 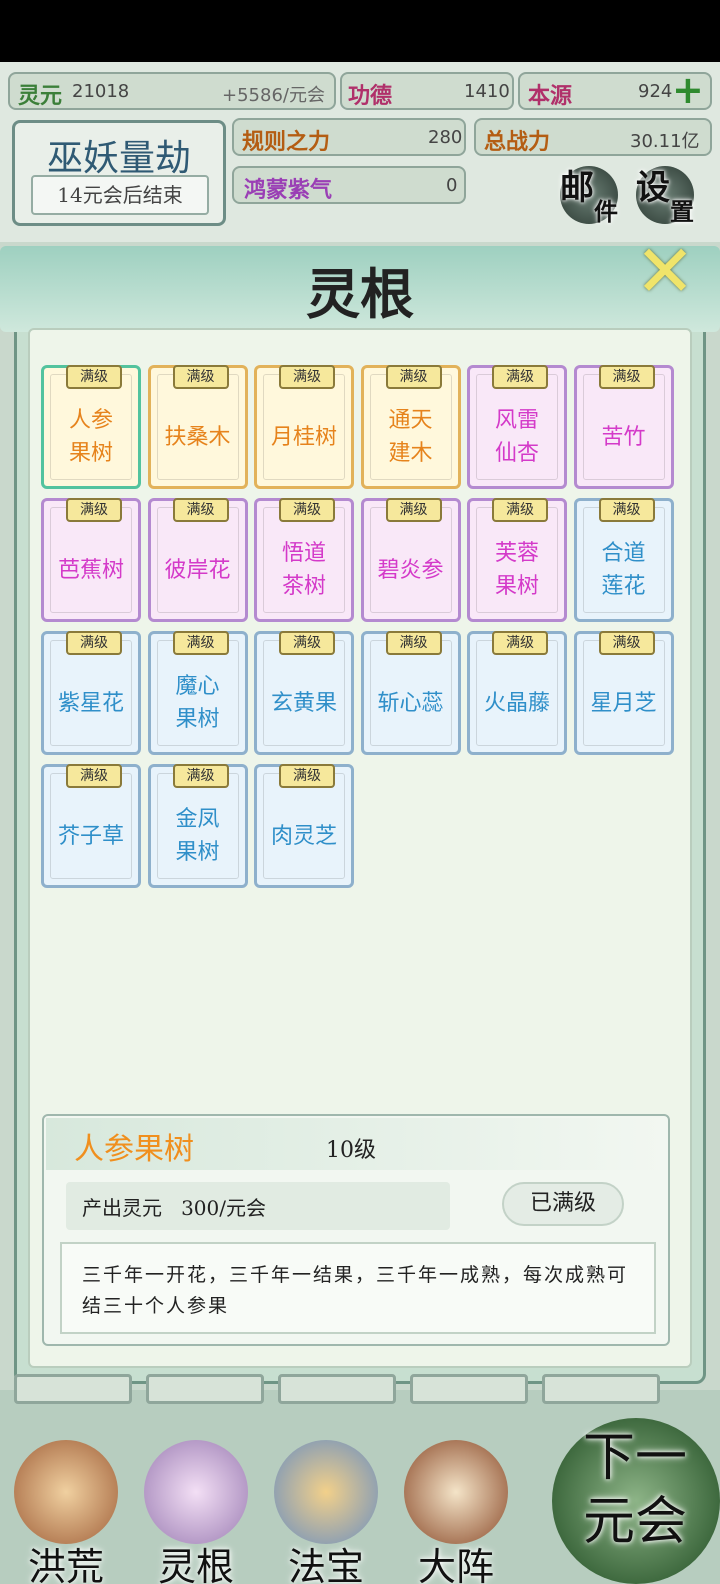 I want to click on lingen-card: 满级 金凤 果树, so click(x=197, y=826).